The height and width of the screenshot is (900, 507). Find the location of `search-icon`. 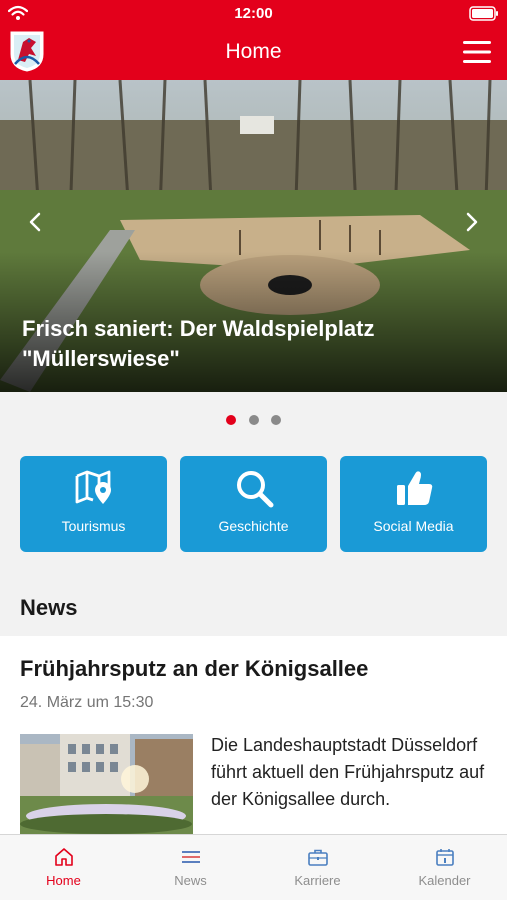

search-icon is located at coordinates (253, 490).